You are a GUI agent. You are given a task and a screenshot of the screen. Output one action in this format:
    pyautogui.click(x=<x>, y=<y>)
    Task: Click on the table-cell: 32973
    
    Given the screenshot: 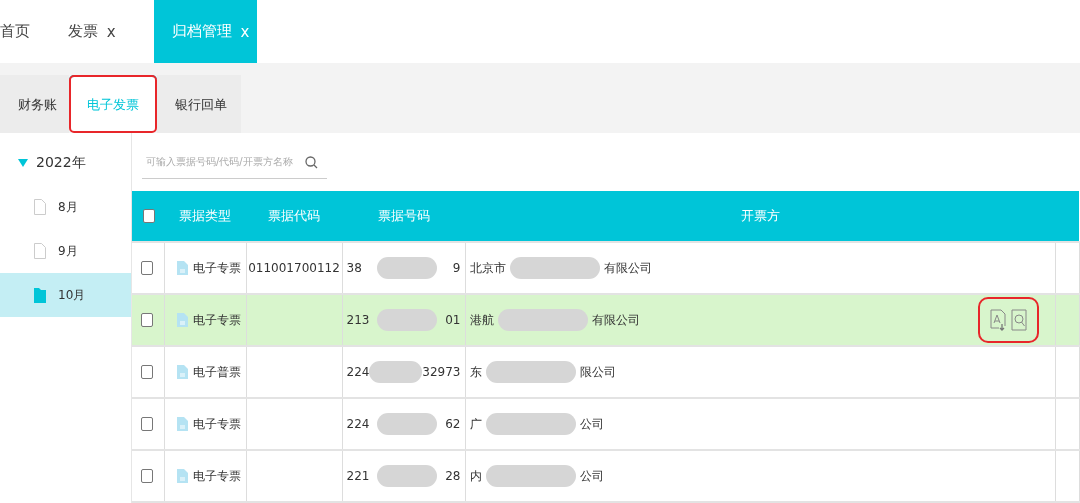 What is the action you would take?
    pyautogui.click(x=441, y=372)
    